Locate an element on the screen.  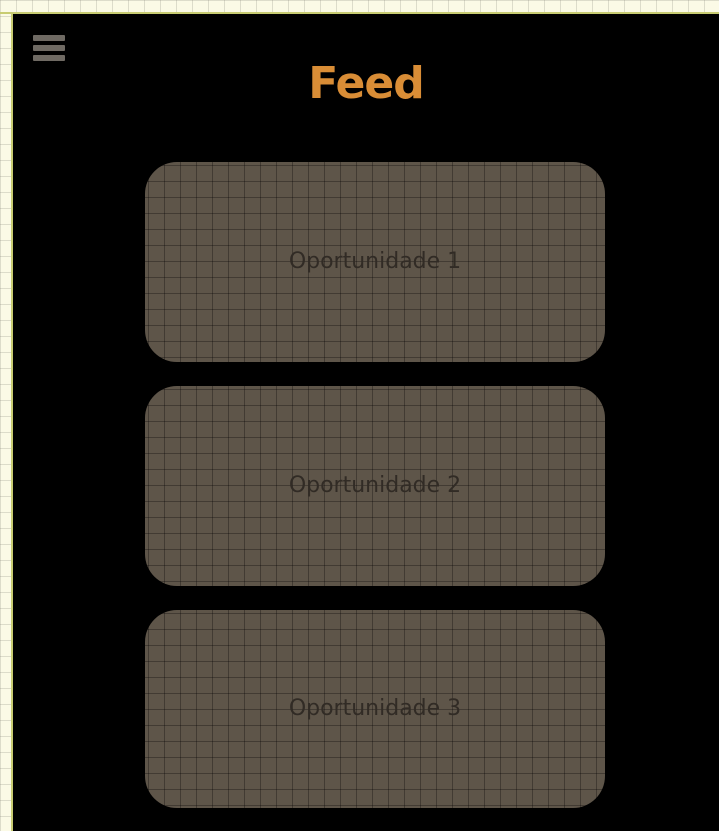
opportunity-label-2: Oportunidade 2 is located at coordinates (375, 485).